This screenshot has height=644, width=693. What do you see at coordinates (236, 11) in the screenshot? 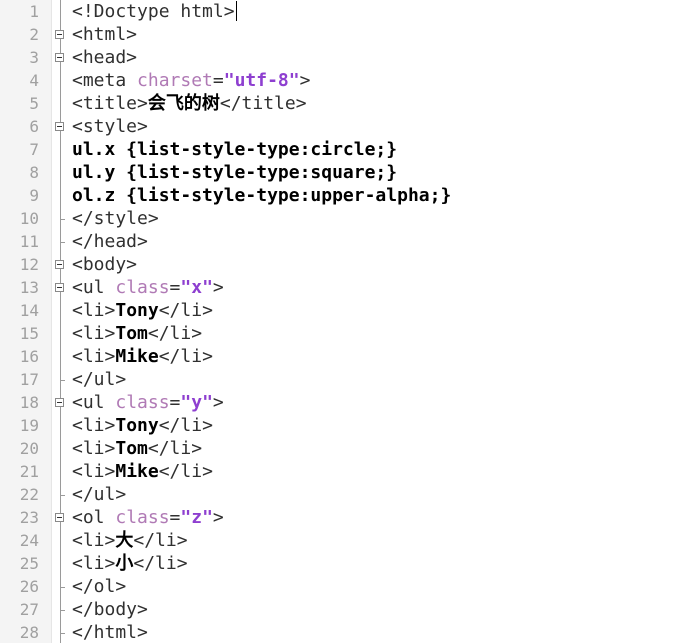
I see `text-cursor` at bounding box center [236, 11].